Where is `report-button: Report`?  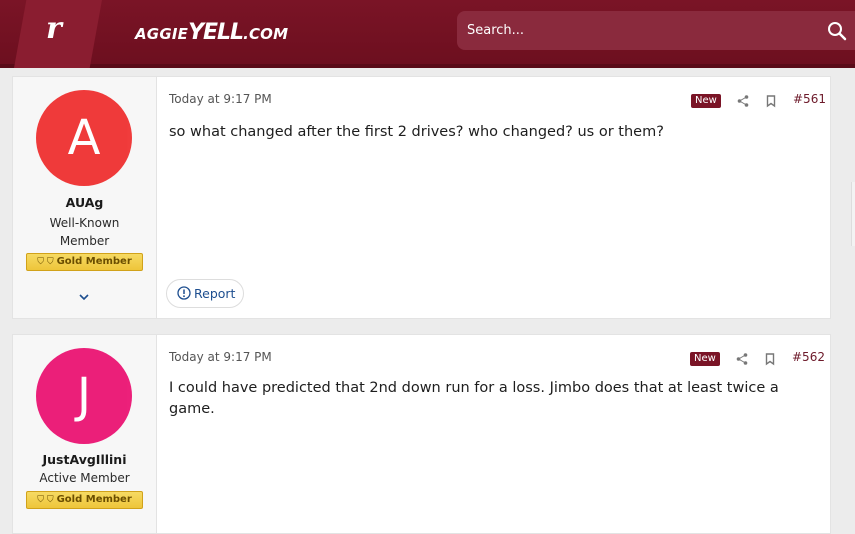 report-button: Report is located at coordinates (205, 293).